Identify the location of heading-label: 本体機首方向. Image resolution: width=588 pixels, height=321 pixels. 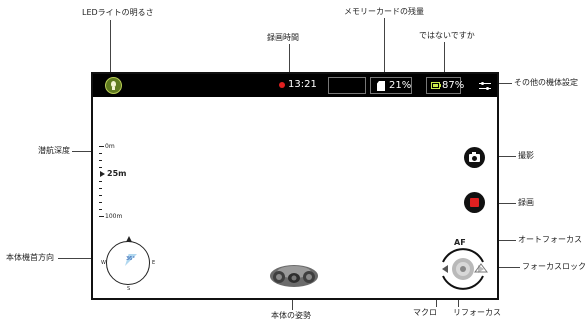
(30, 257).